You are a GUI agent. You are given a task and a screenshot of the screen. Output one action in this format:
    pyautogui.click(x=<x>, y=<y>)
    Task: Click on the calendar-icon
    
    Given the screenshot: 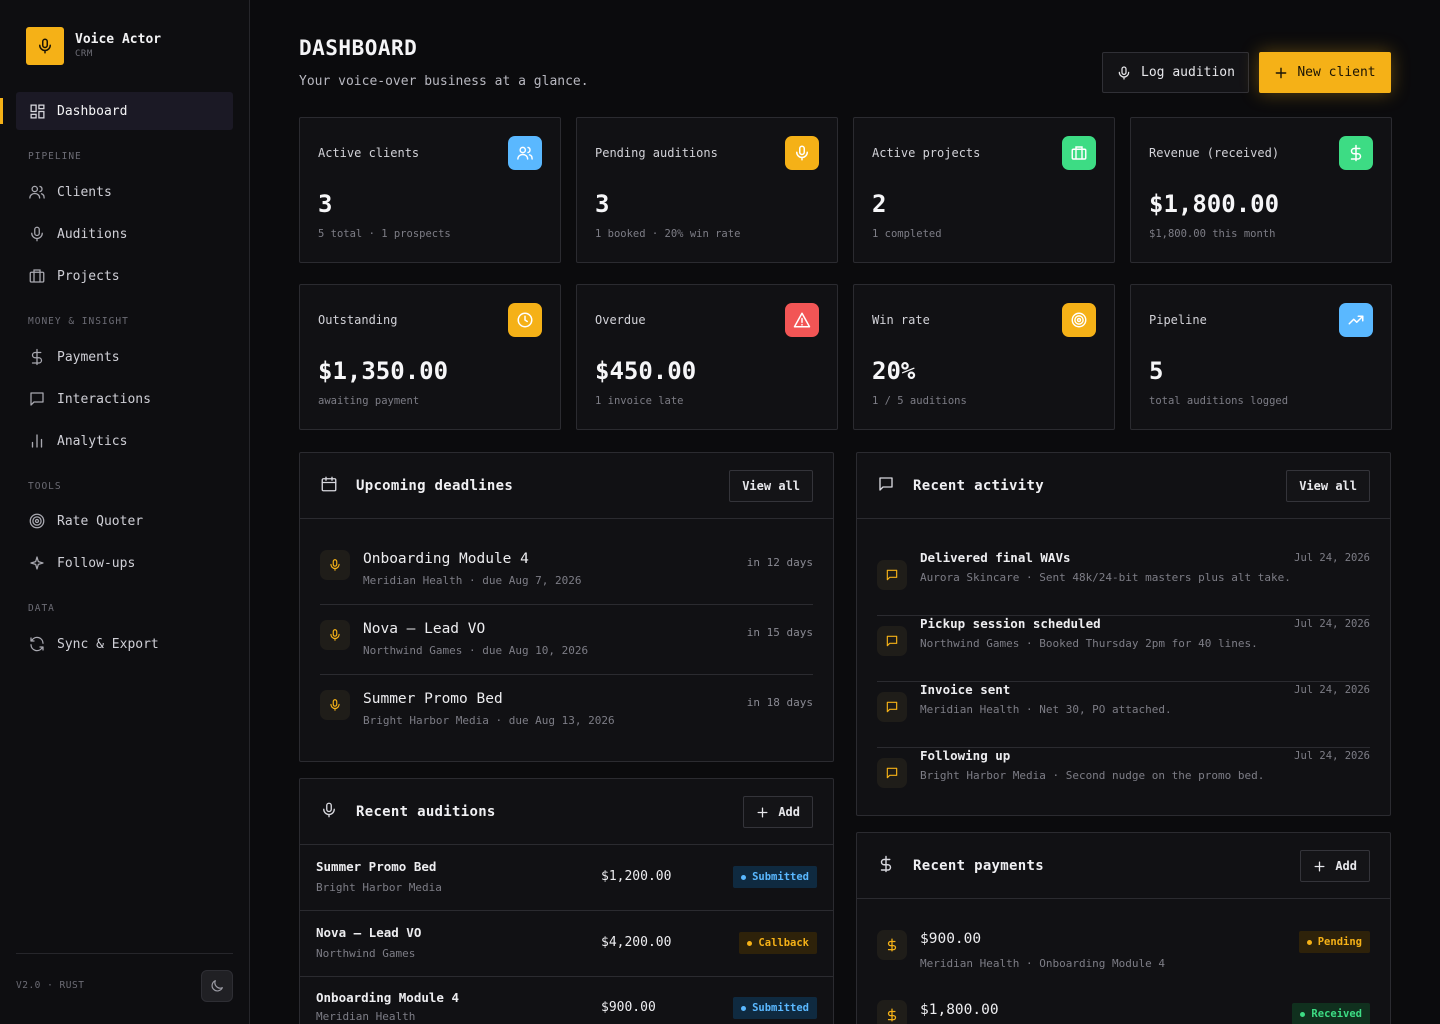 What is the action you would take?
    pyautogui.click(x=329, y=484)
    